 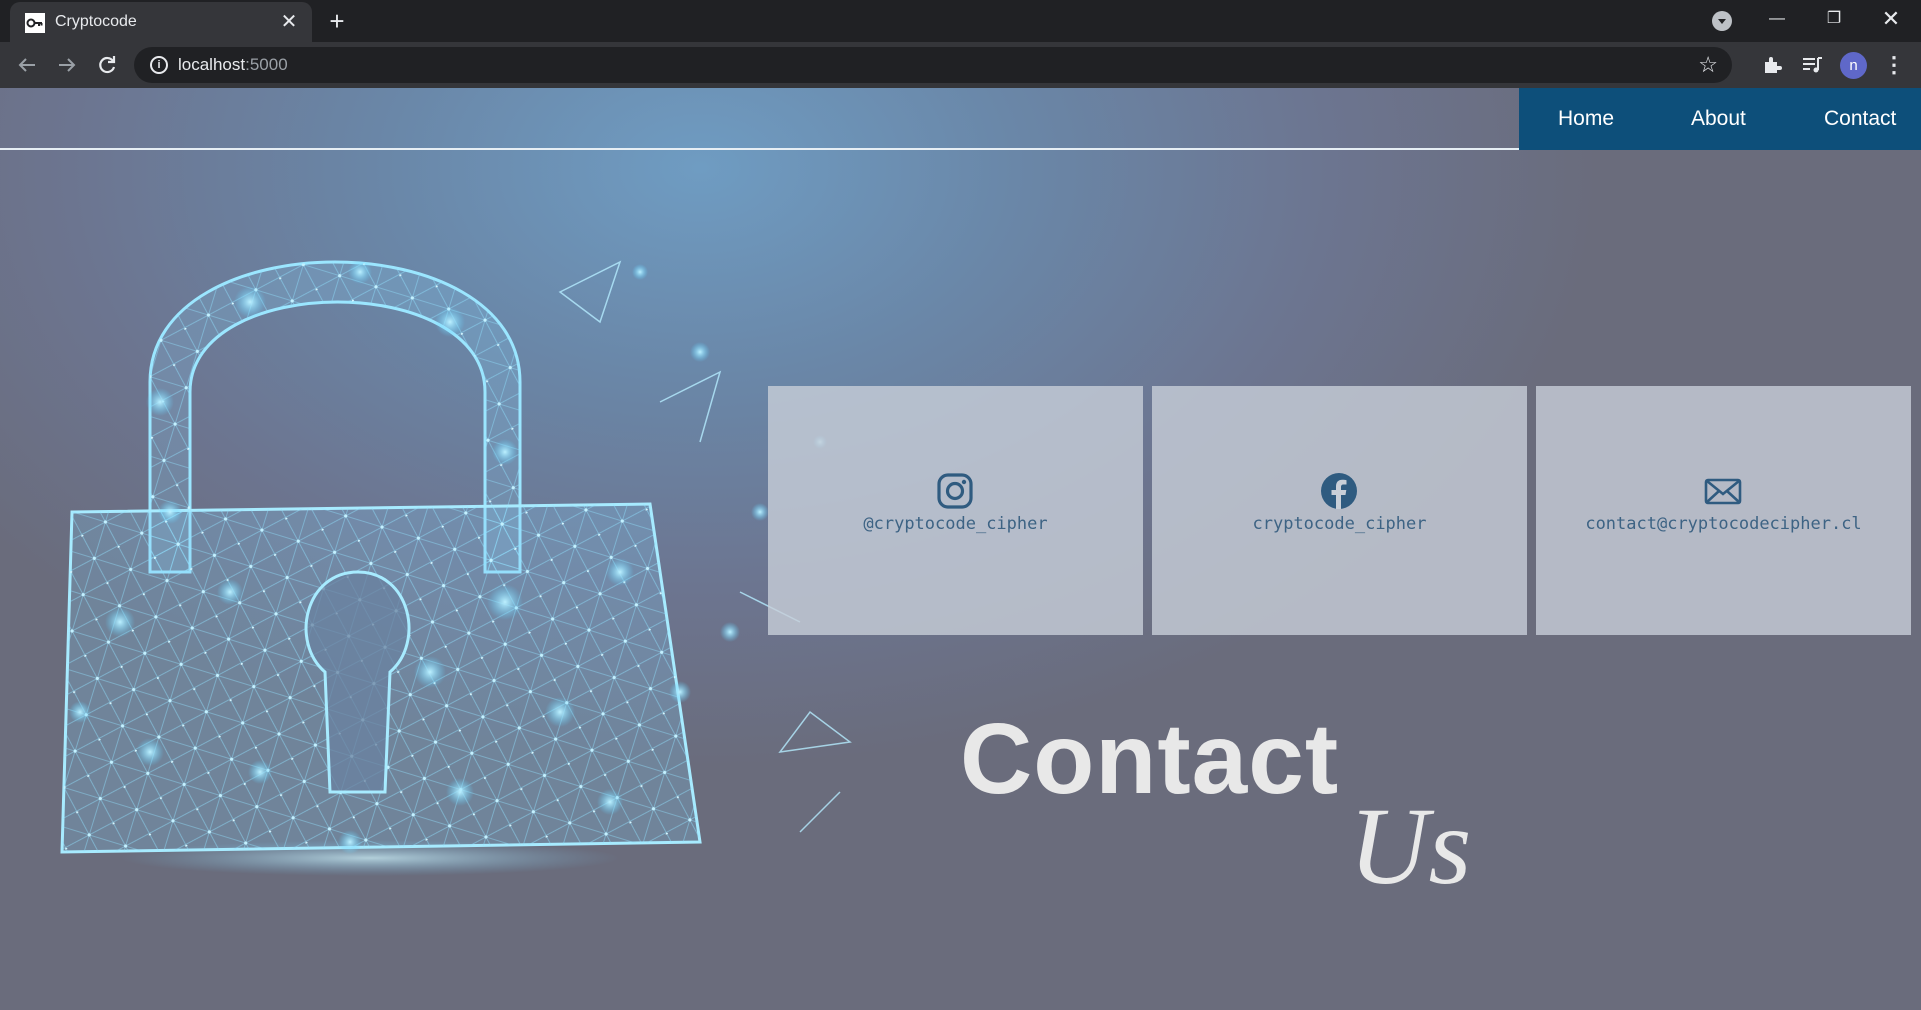 I want to click on facebook-card: cryptocode_cipher, so click(x=1339, y=510).